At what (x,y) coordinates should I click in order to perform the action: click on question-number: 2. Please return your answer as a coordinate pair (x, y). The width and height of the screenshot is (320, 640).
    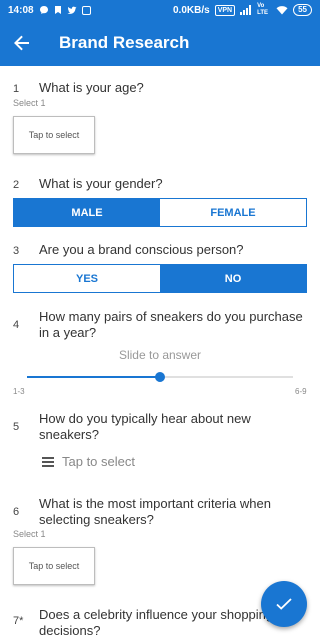
    Looking at the image, I should click on (16, 185).